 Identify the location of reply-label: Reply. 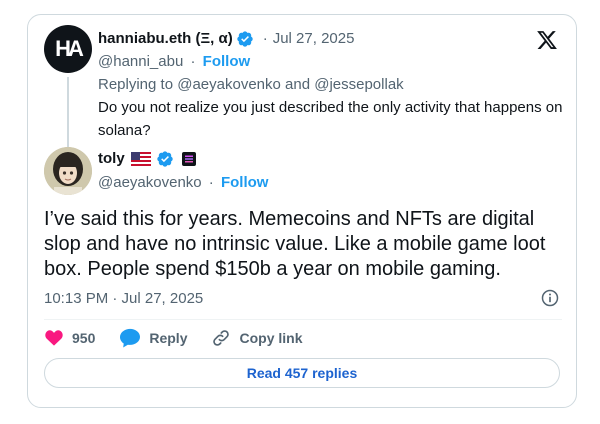
(168, 338).